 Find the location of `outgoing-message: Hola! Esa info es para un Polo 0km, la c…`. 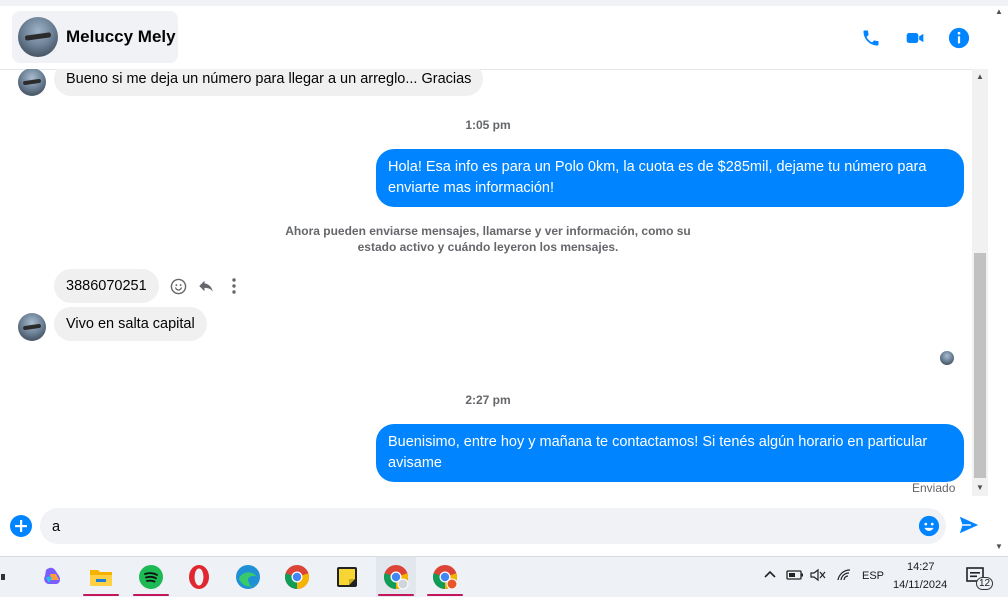

outgoing-message: Hola! Esa info es para un Polo 0km, la c… is located at coordinates (670, 178).